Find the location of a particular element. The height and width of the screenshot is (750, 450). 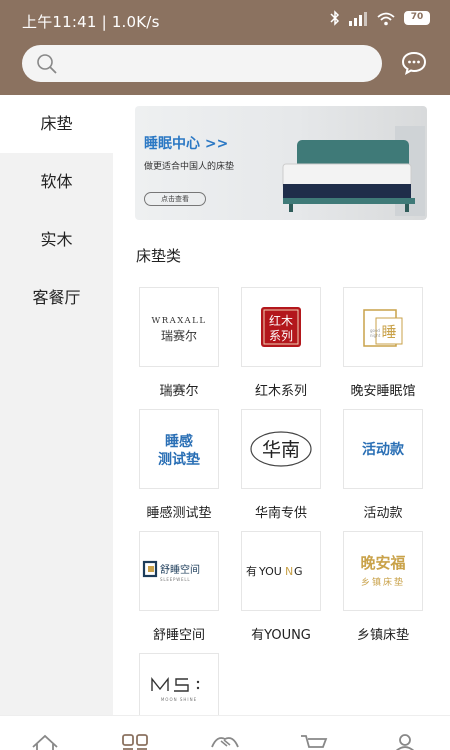

svg-text: 系列 is located at coordinates (281, 336).